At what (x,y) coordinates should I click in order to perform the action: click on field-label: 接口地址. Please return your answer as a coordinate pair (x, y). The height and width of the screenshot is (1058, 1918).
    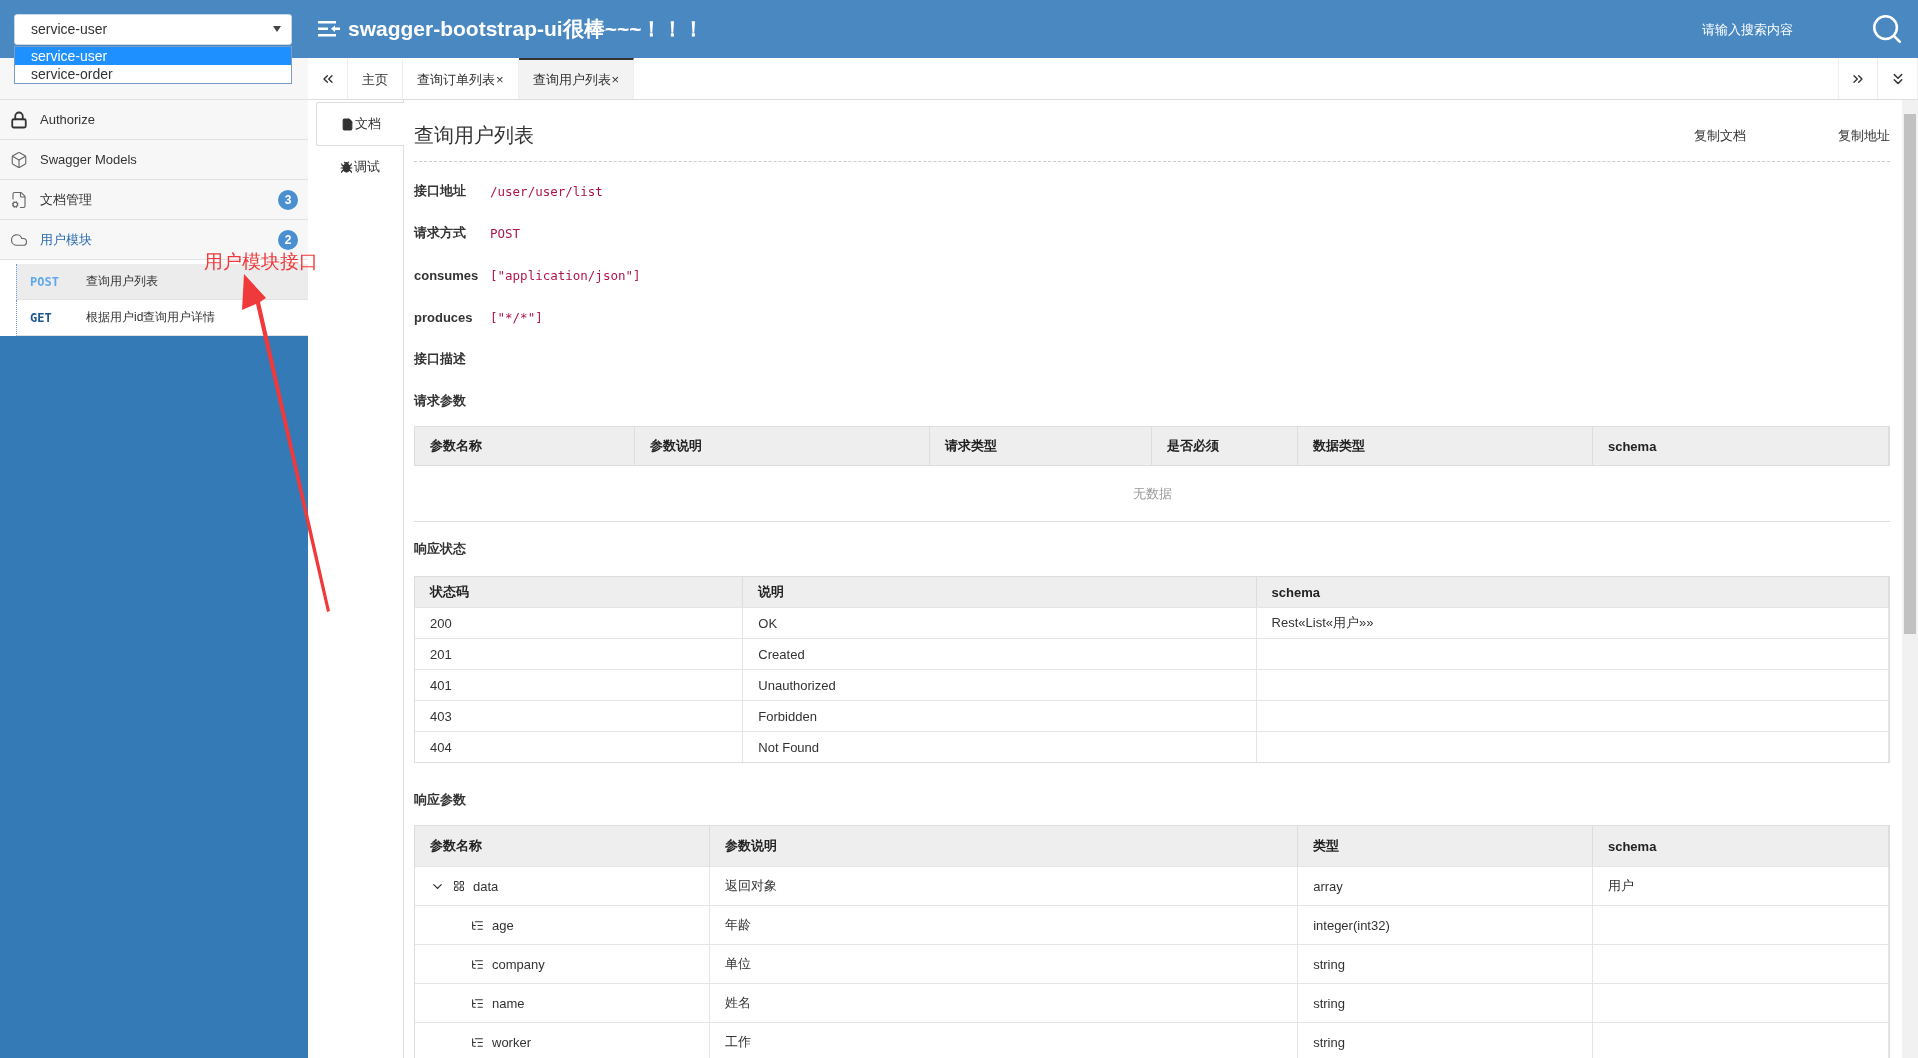
    Looking at the image, I should click on (440, 191).